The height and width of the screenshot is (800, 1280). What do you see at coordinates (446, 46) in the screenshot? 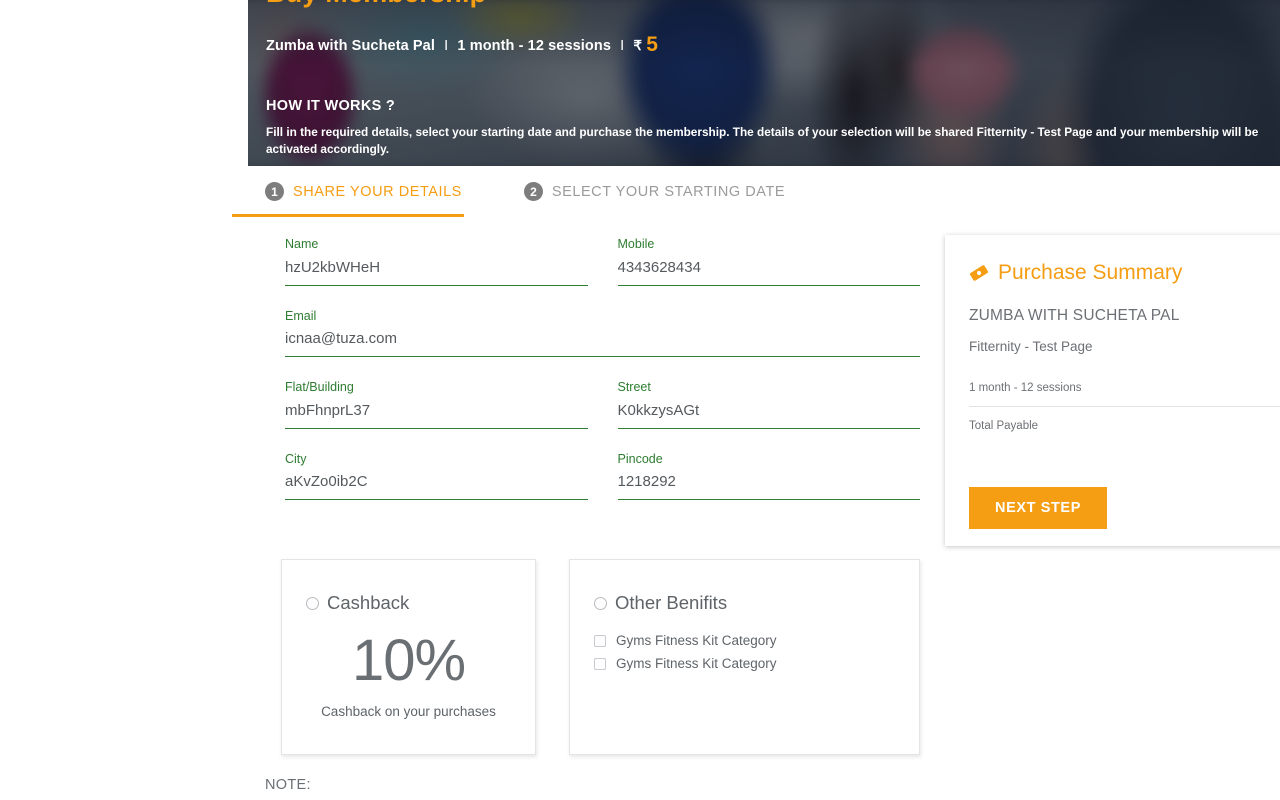
I see `hero-separator-1: I` at bounding box center [446, 46].